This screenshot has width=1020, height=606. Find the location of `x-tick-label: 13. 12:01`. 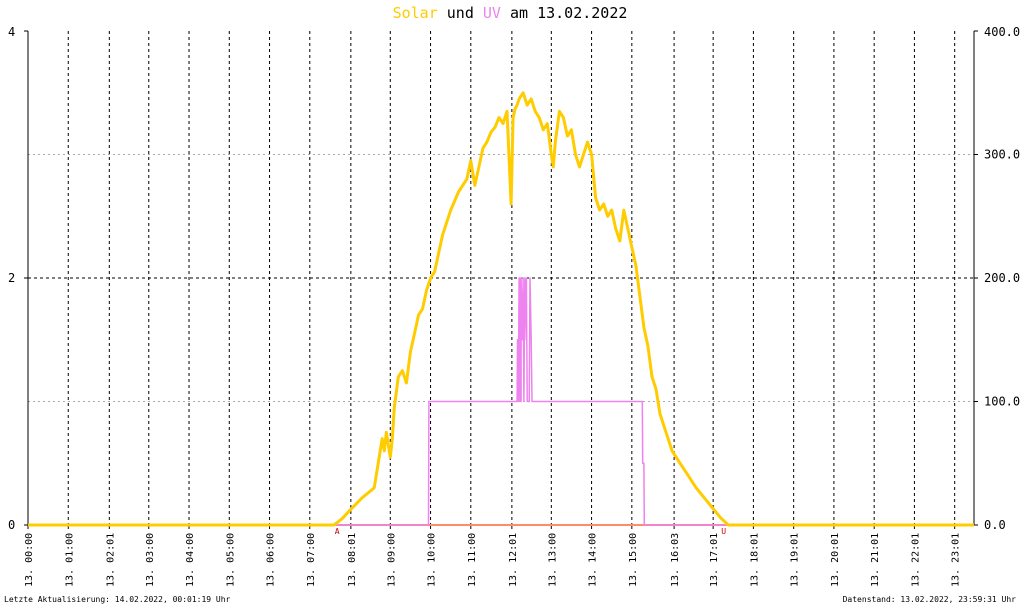

x-tick-label: 13. 12:01 is located at coordinates (513, 560).